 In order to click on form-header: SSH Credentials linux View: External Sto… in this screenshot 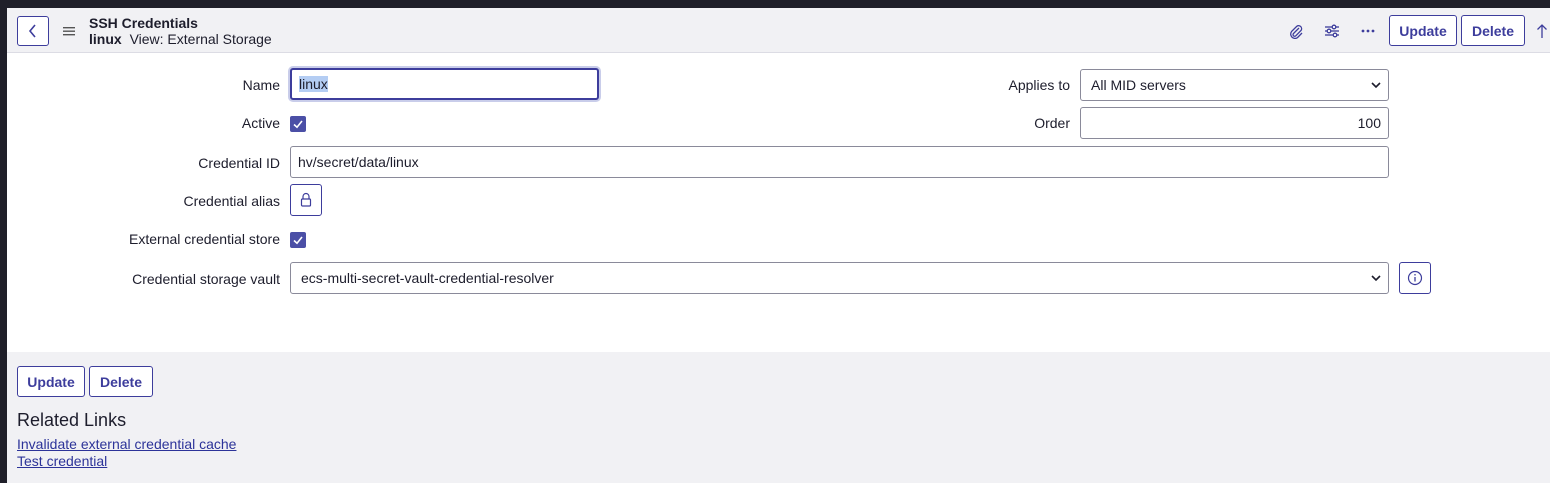, I will do `click(778, 30)`.